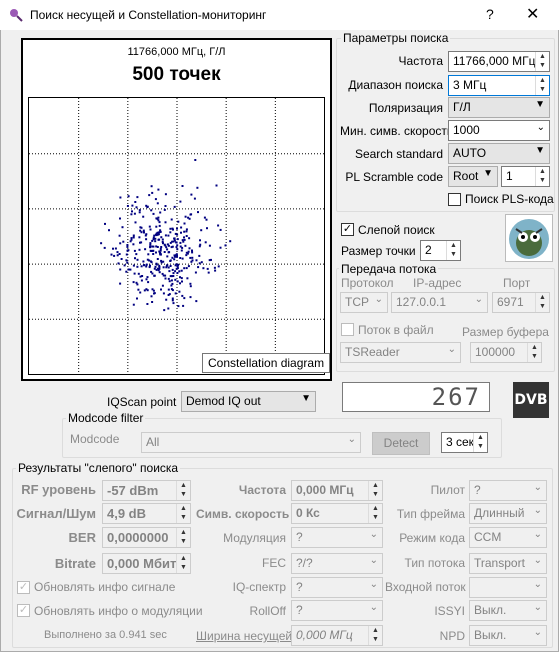 Image resolution: width=559 pixels, height=652 pixels. I want to click on std-select: AUTO ▼, so click(499, 153).